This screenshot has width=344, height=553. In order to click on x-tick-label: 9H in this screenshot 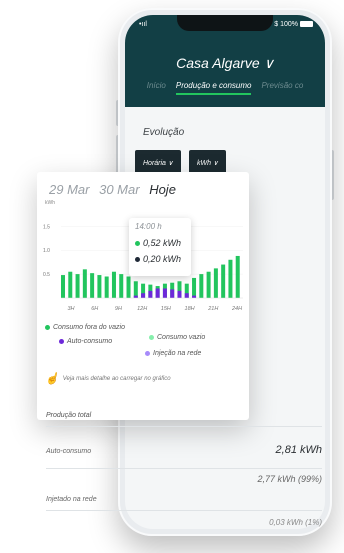, I will do `click(118, 309)`.